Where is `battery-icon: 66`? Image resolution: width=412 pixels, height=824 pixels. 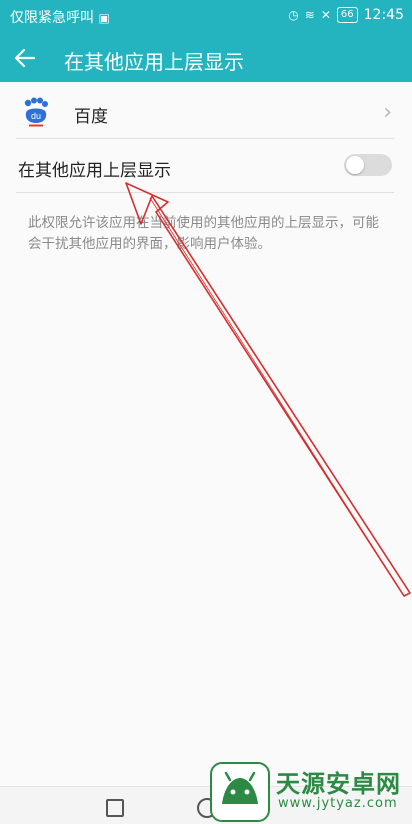 battery-icon: 66 is located at coordinates (347, 15).